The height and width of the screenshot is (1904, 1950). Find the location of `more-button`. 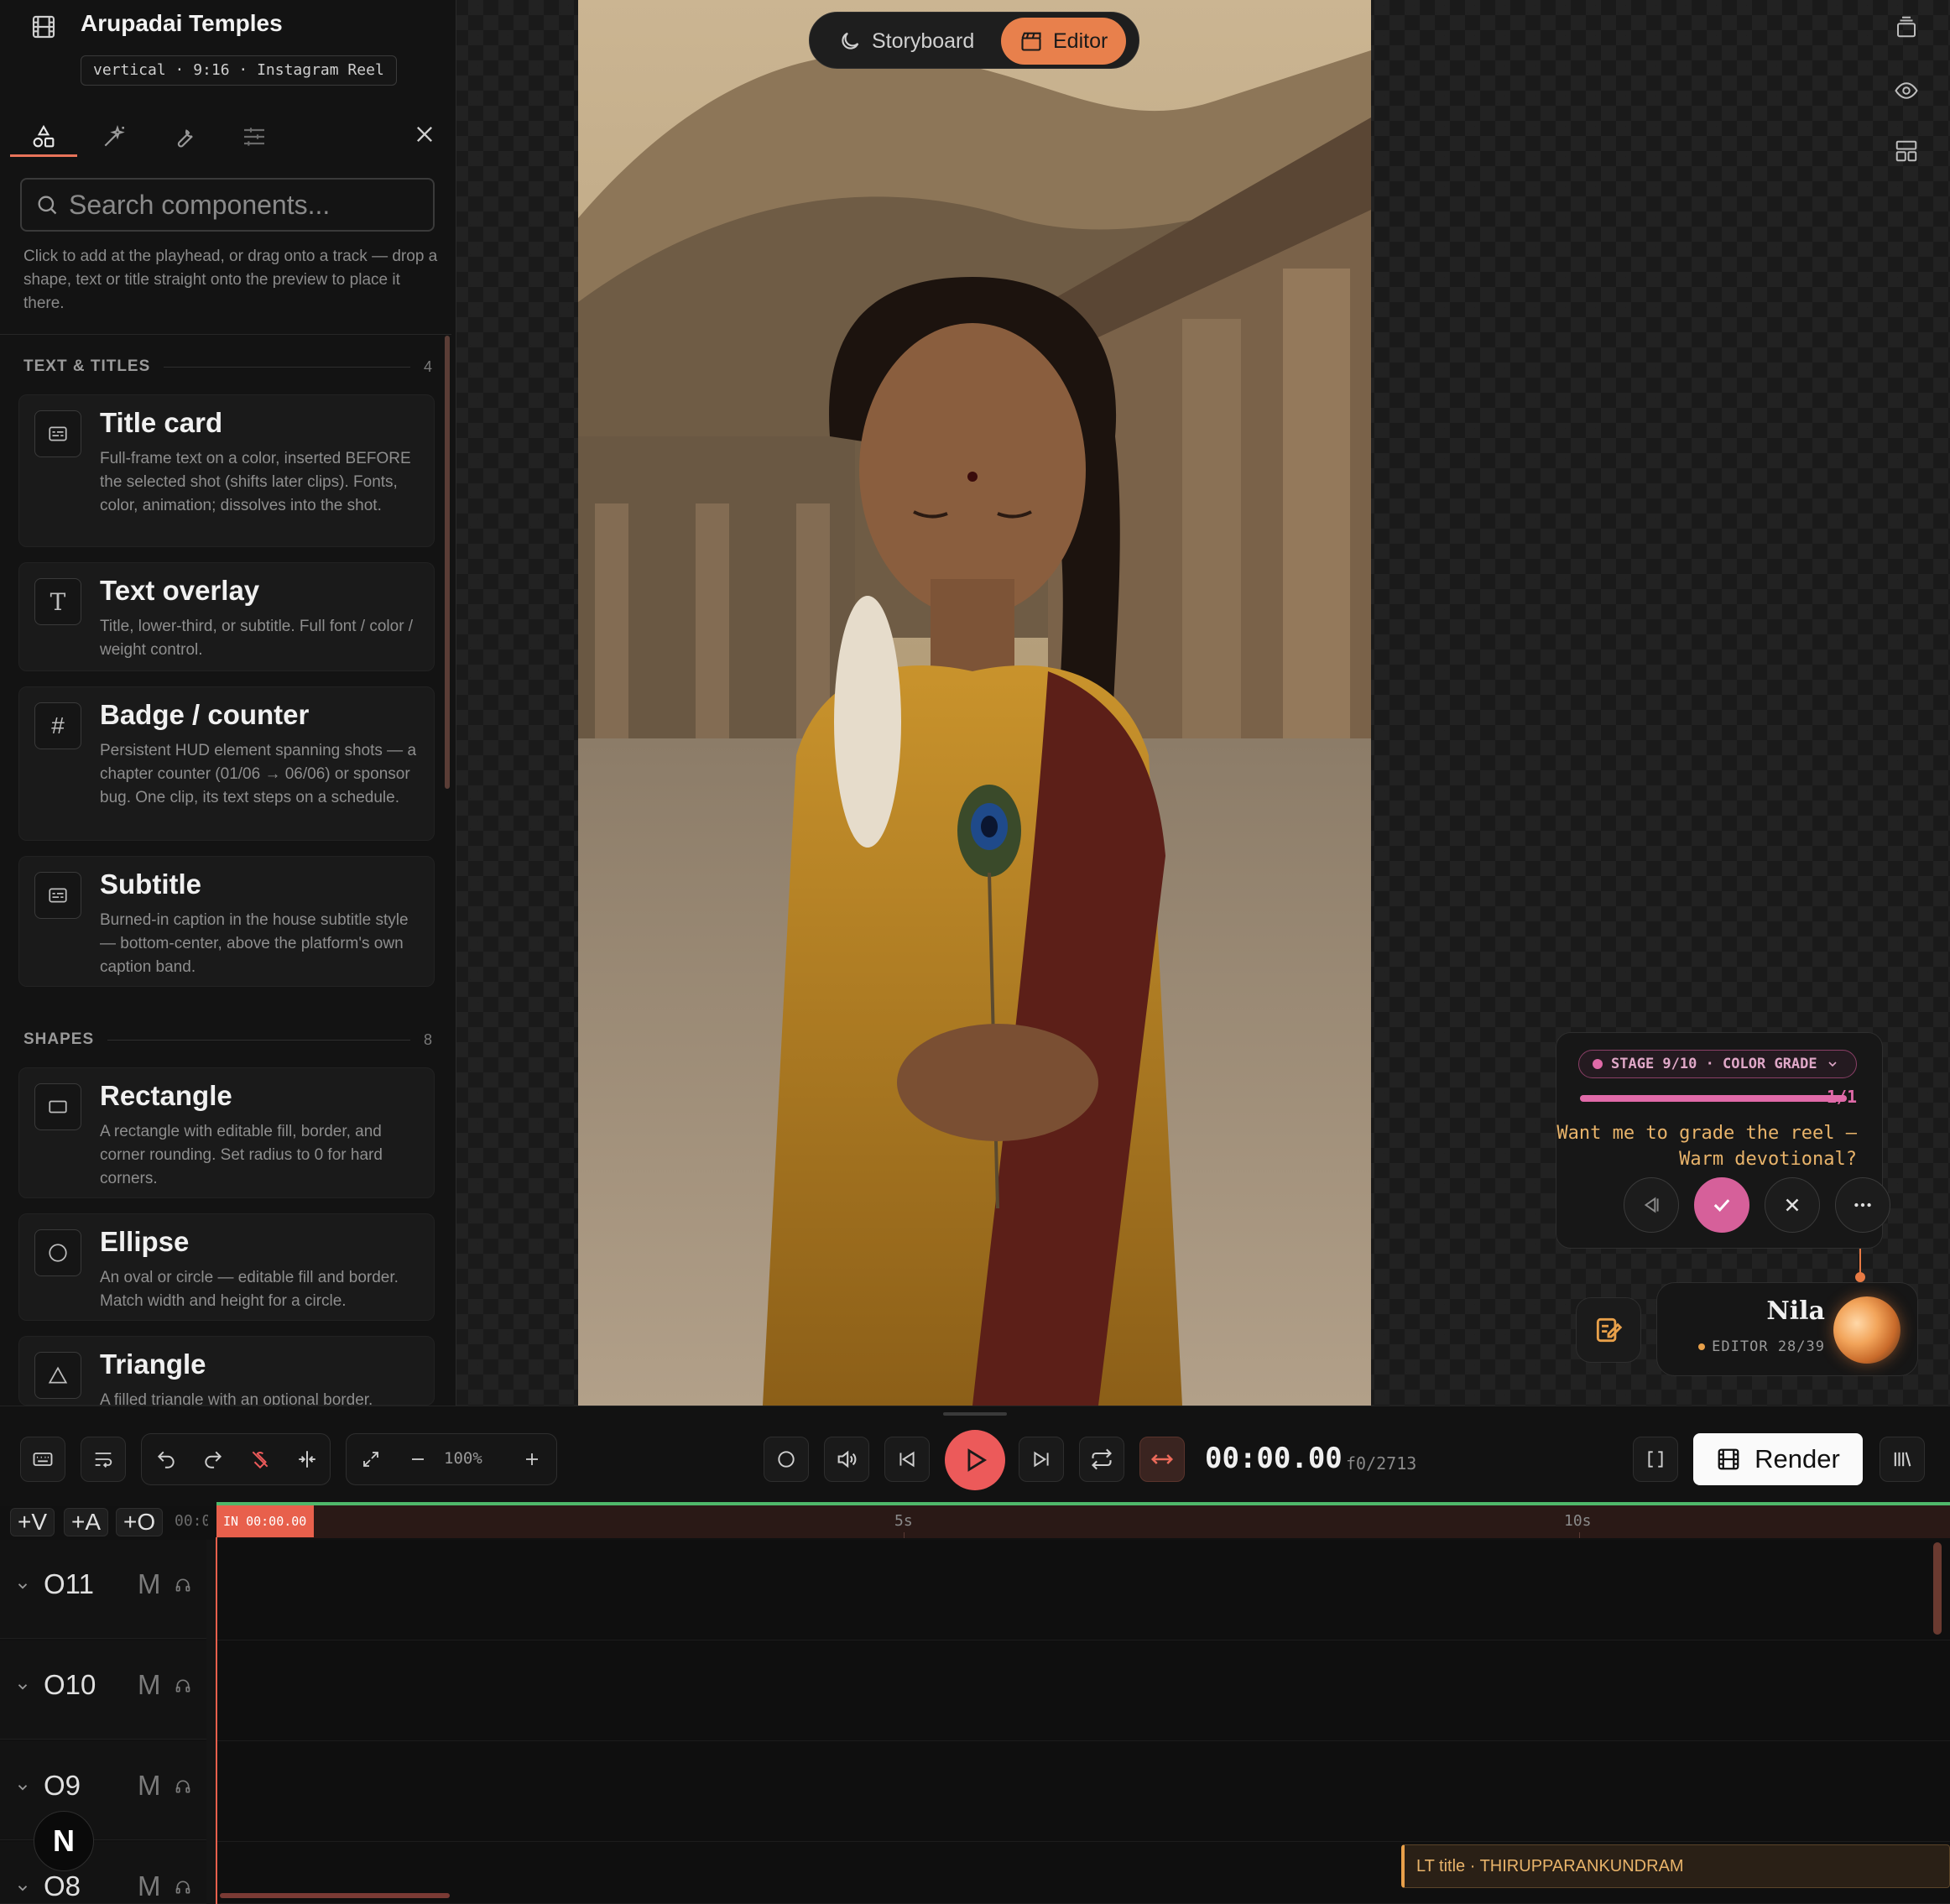

more-button is located at coordinates (1862, 1205).